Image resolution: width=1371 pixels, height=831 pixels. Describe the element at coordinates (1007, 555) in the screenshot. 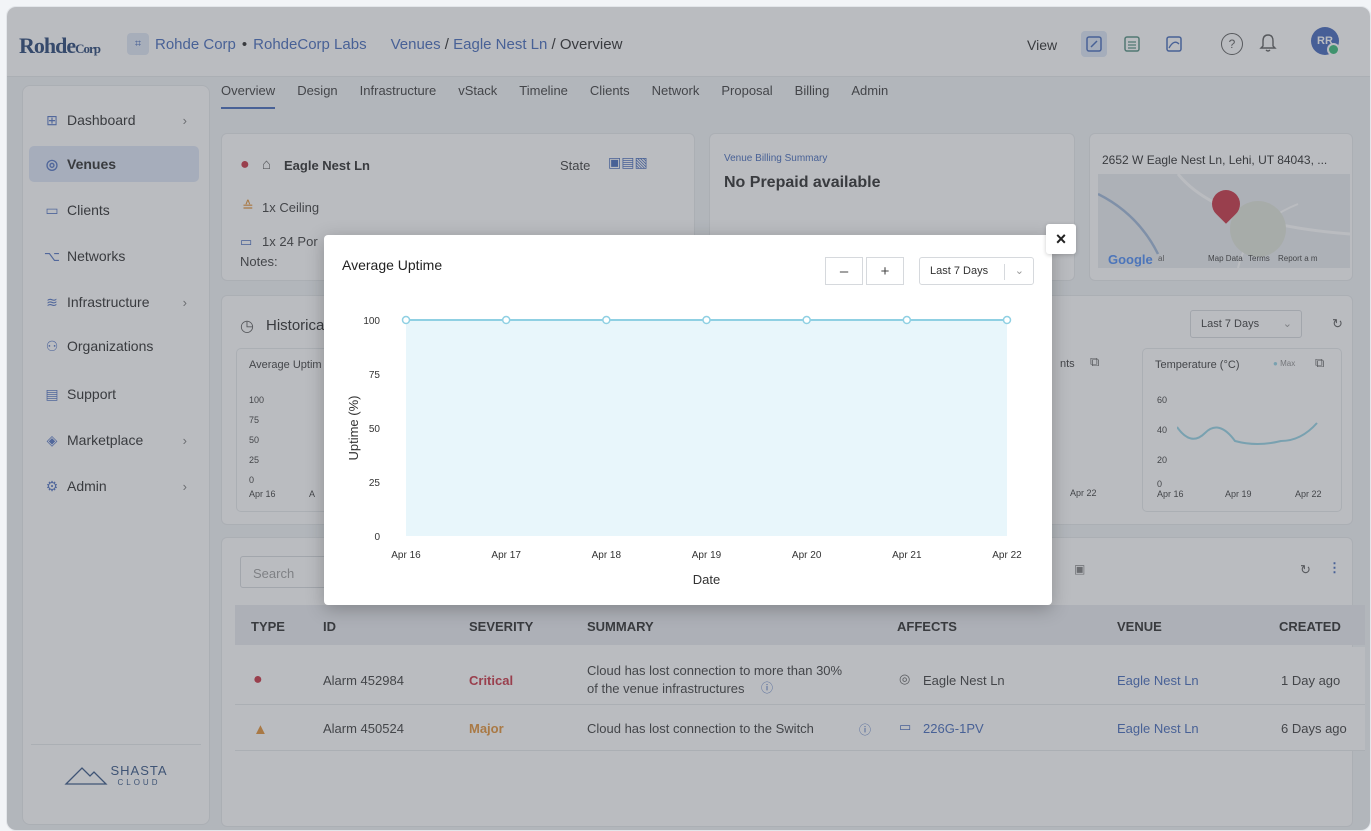

I see `x-tick-label: Apr 22` at that location.